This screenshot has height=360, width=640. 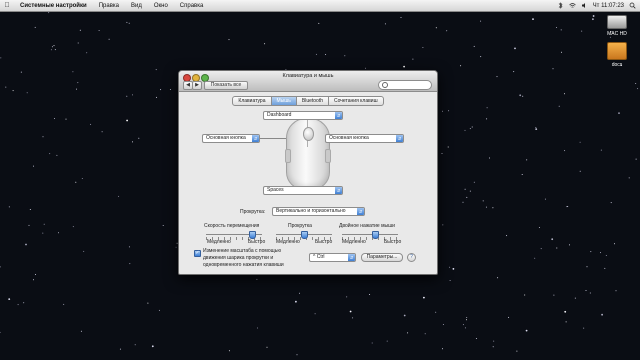 I want to click on right-button-action-value: Основная кнопка, so click(x=349, y=138).